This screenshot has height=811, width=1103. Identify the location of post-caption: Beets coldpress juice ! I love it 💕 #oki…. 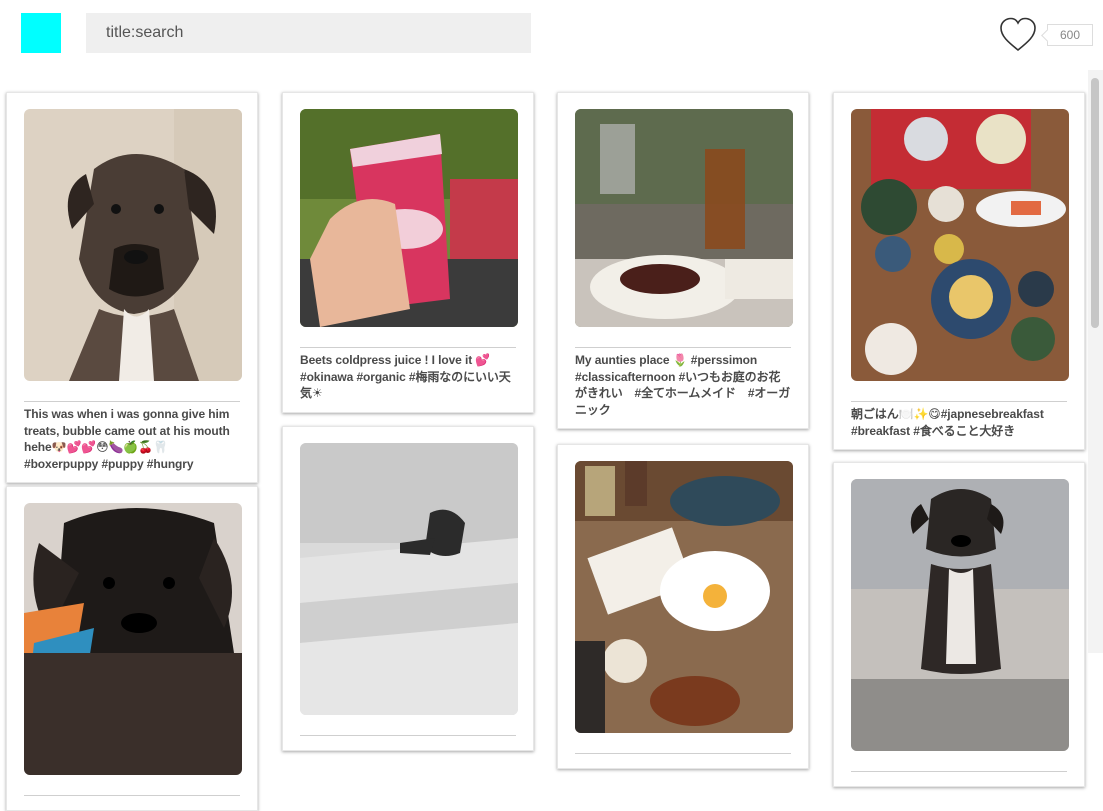
(405, 376).